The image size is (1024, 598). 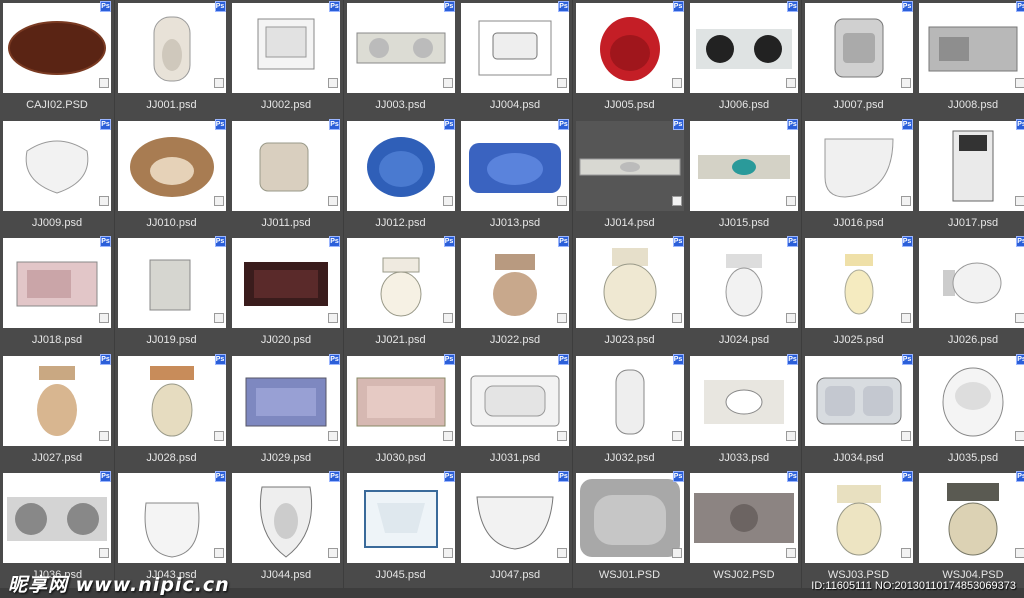 What do you see at coordinates (57, 176) in the screenshot?
I see `file-thumbnail-jj009-psd: Ps JJ009.psd` at bounding box center [57, 176].